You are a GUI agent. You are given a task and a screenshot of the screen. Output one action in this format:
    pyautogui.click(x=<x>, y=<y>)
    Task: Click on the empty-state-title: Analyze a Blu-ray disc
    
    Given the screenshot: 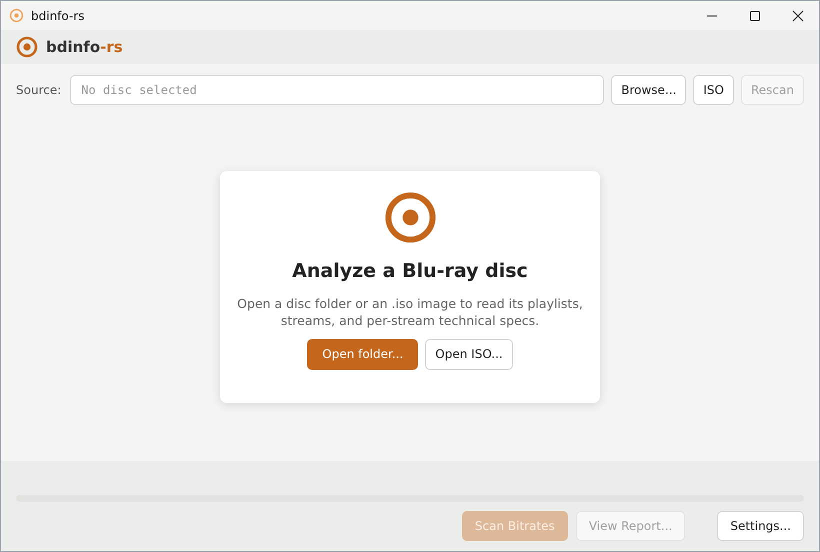 What is the action you would take?
    pyautogui.click(x=410, y=271)
    